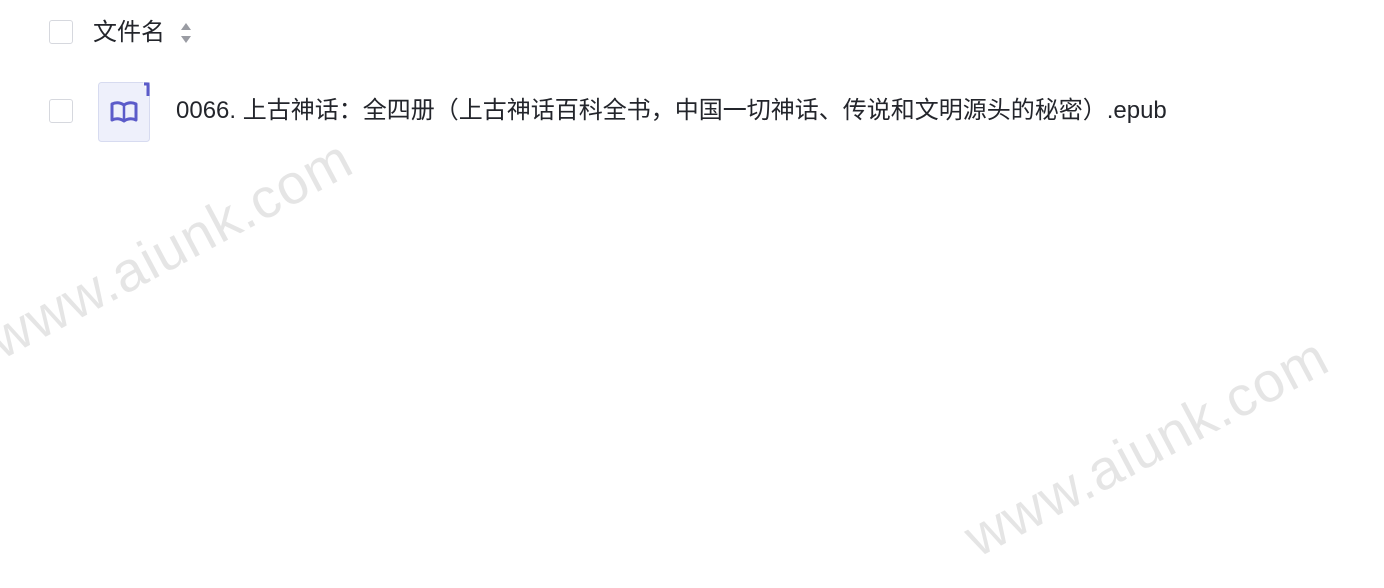 This screenshot has width=1384, height=588. What do you see at coordinates (129, 33) in the screenshot?
I see `column-header-filename: 文件名` at bounding box center [129, 33].